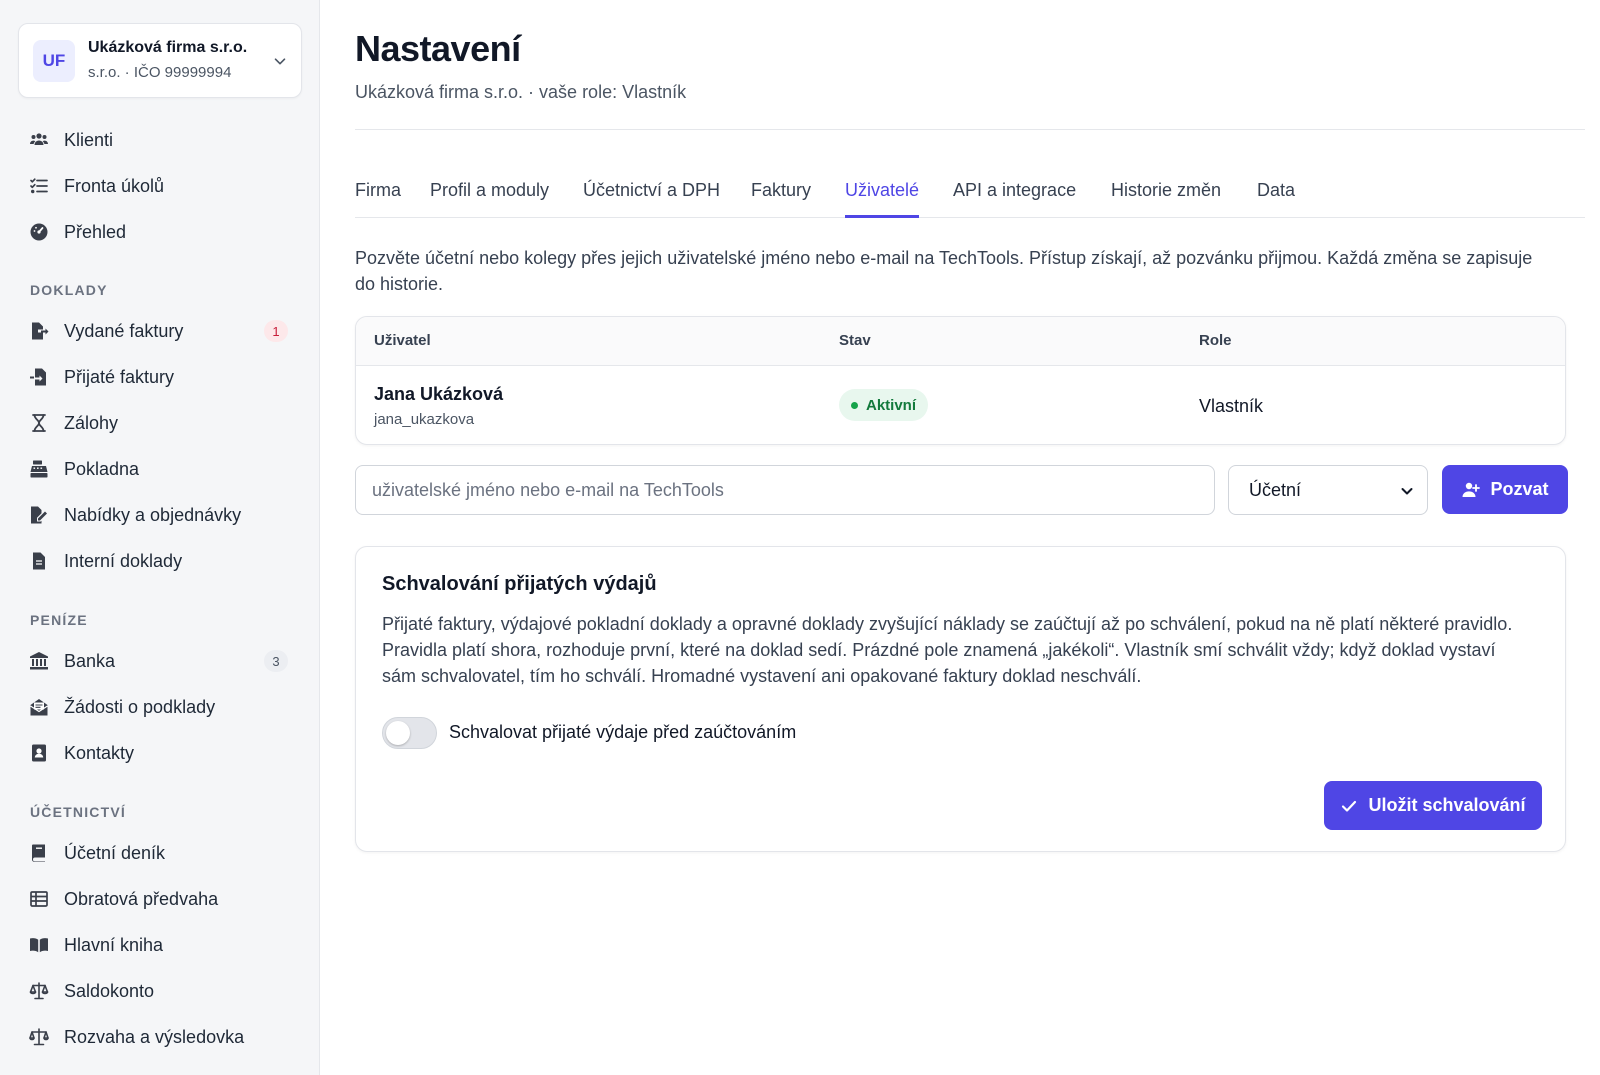 The width and height of the screenshot is (1600, 1075). What do you see at coordinates (168, 47) in the screenshot?
I see `org-name: Ukázková firma s.r.o.` at bounding box center [168, 47].